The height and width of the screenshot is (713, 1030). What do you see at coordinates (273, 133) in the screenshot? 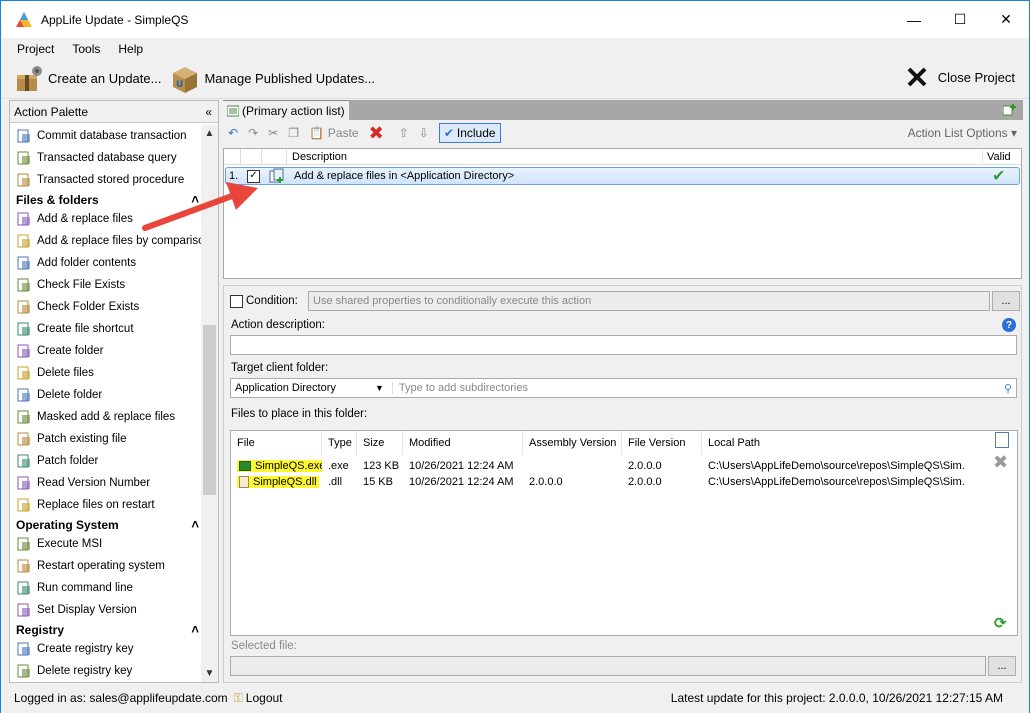
I see `cut-icon: ✂` at bounding box center [273, 133].